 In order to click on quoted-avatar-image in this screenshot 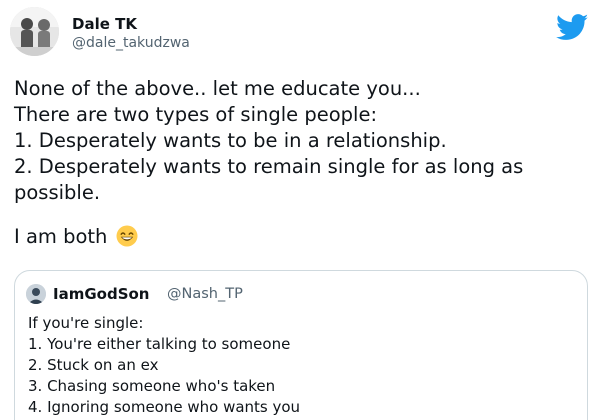, I will do `click(36, 294)`.